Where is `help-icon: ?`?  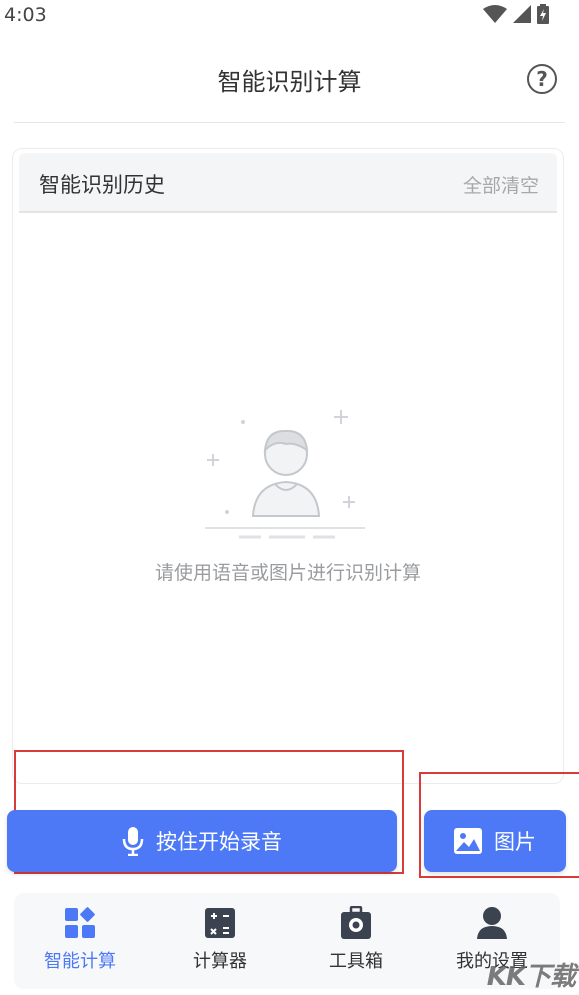 help-icon: ? is located at coordinates (542, 79).